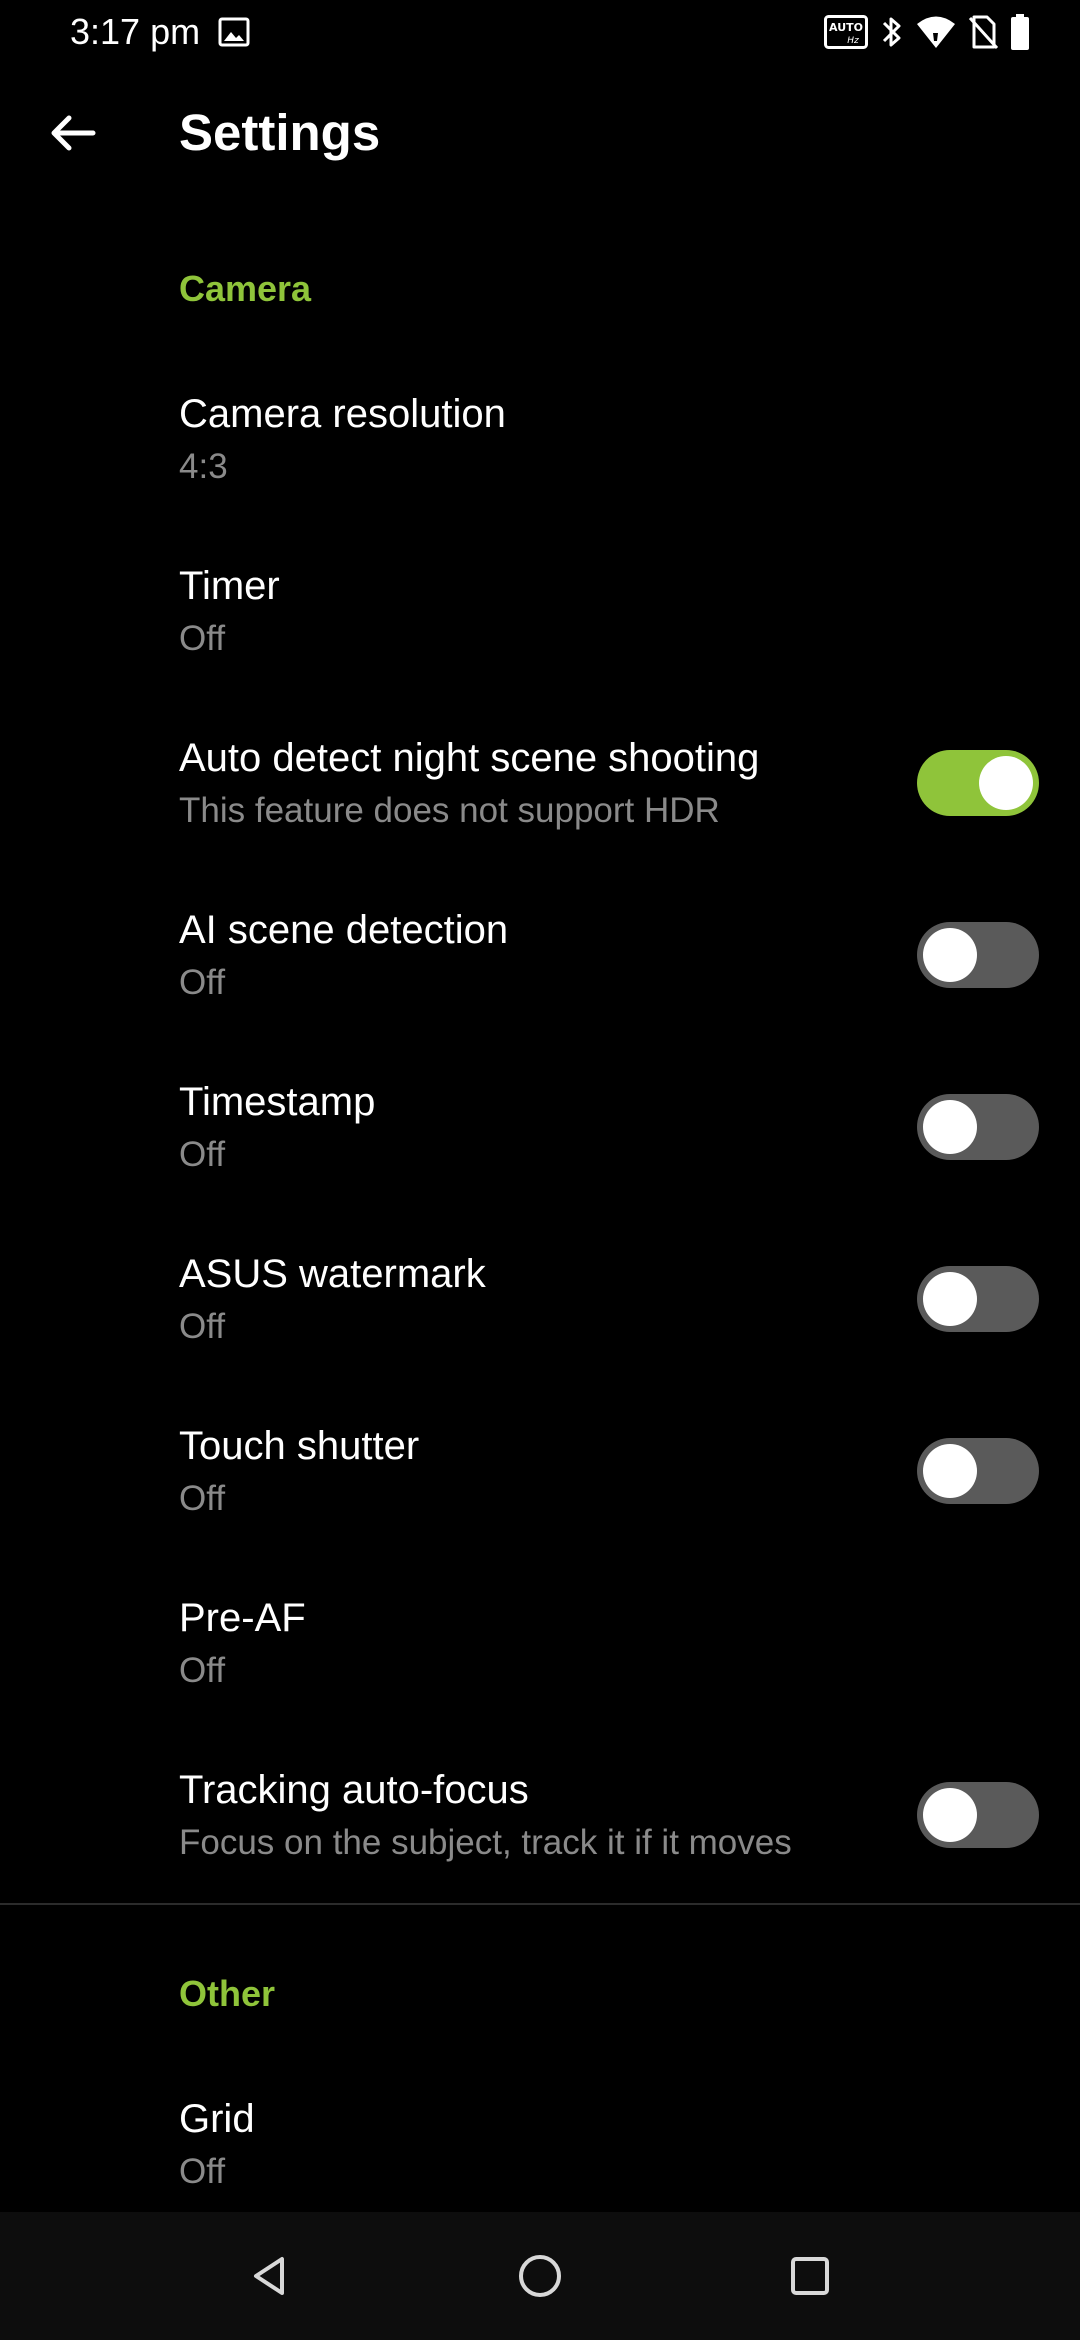  I want to click on tracking-auto-focus-toggle, so click(978, 1815).